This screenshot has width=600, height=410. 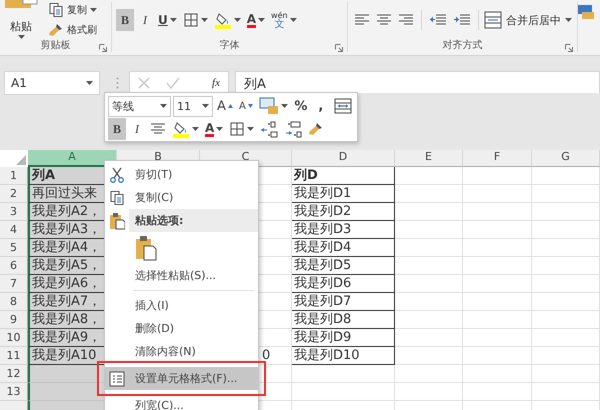 What do you see at coordinates (301, 106) in the screenshot?
I see `percent-toggle: %` at bounding box center [301, 106].